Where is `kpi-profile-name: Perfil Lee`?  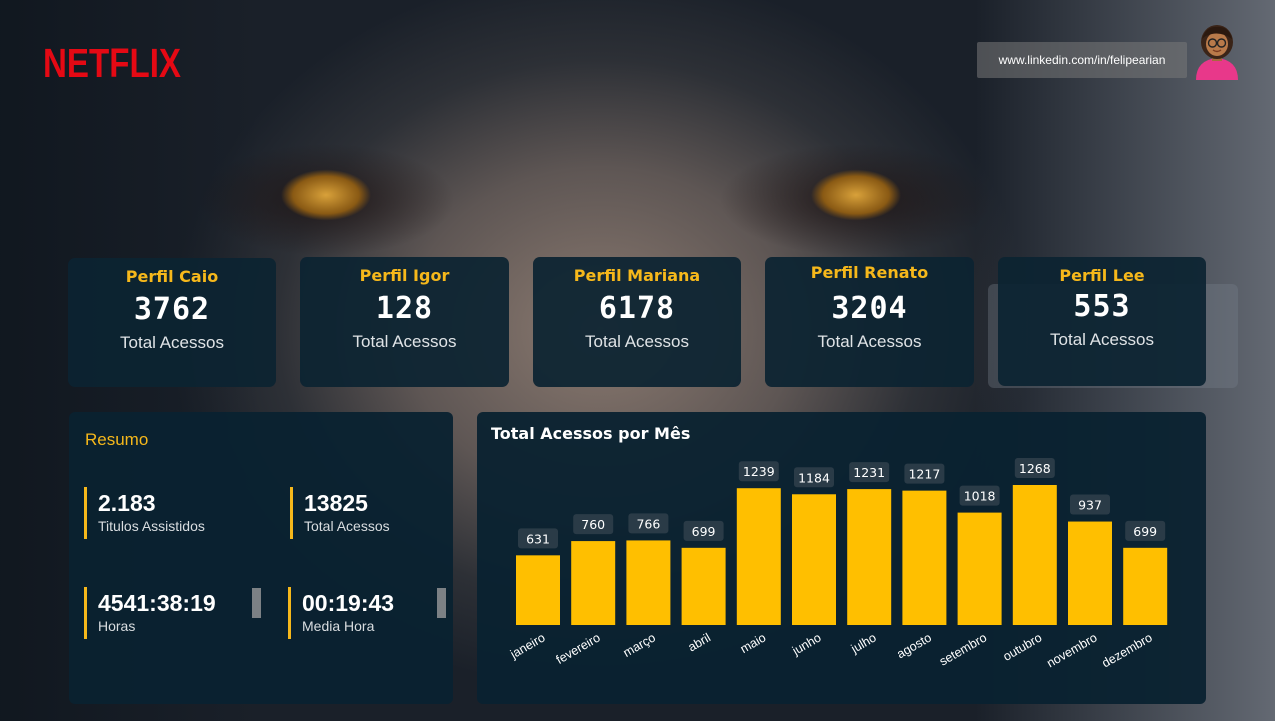
kpi-profile-name: Perfil Lee is located at coordinates (1102, 275).